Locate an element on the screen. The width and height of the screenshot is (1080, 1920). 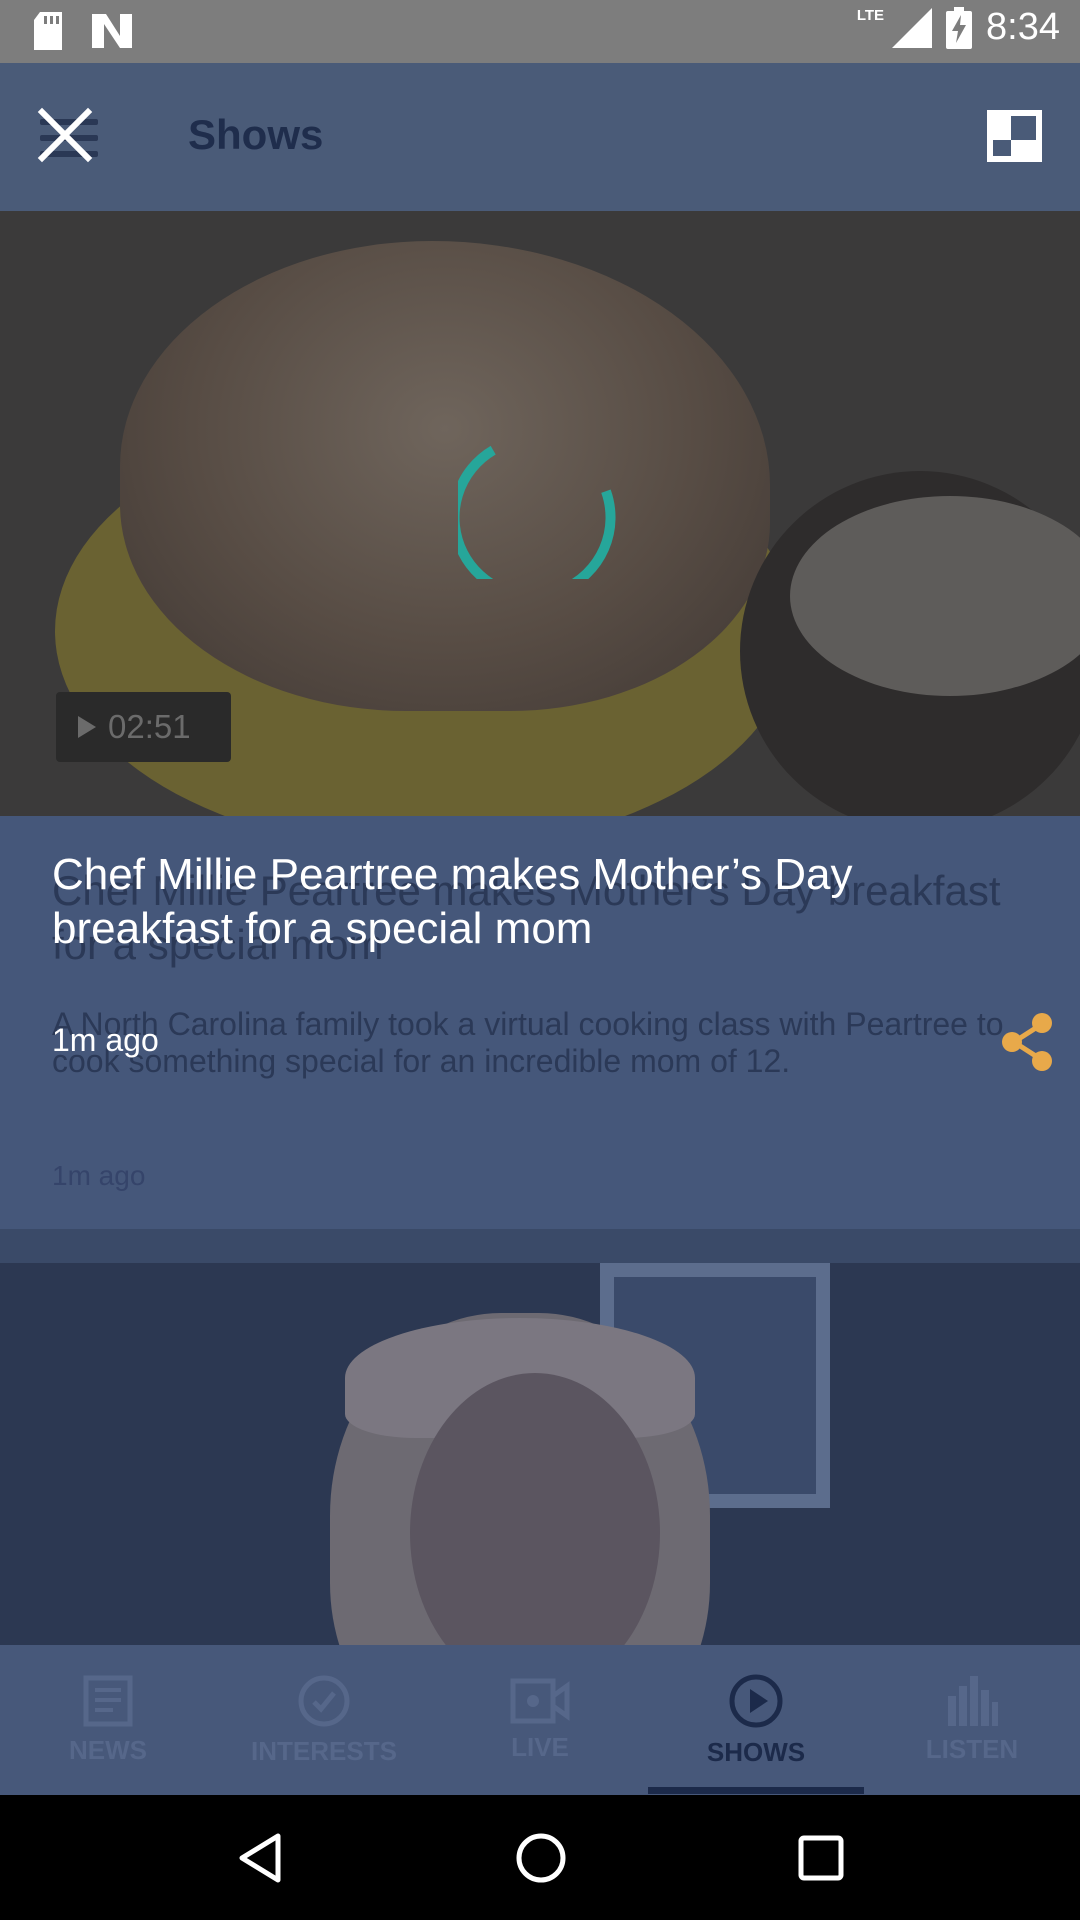
page-title: Shows is located at coordinates (256, 134).